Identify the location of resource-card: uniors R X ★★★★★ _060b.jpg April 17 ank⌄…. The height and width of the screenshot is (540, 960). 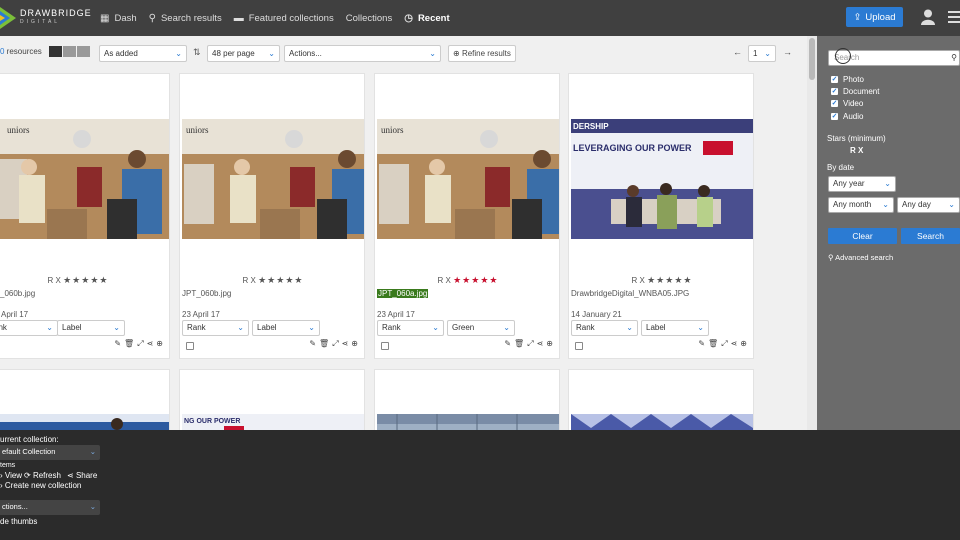
(85, 216).